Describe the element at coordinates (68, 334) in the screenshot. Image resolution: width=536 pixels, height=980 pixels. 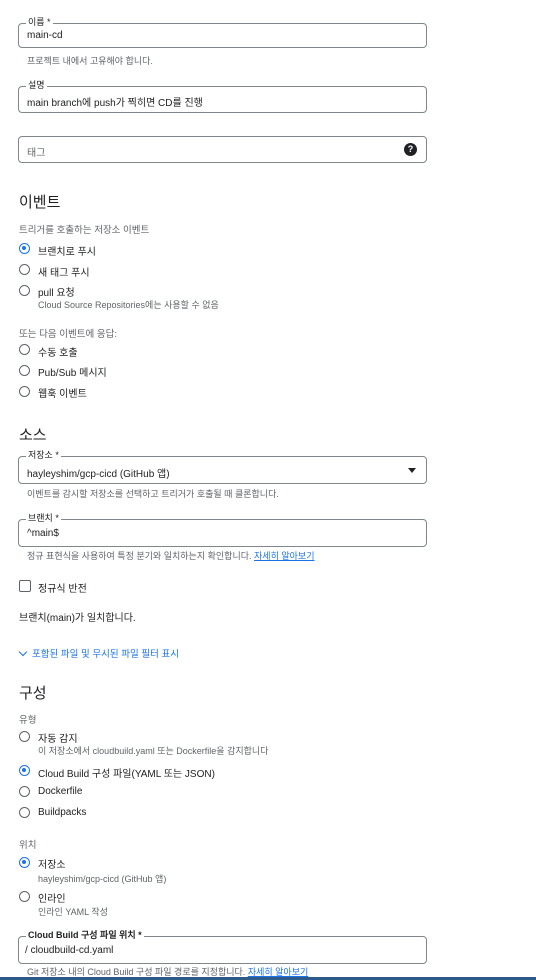
I see `events-respond-label: 또는 다음 이벤트에 응답:` at that location.